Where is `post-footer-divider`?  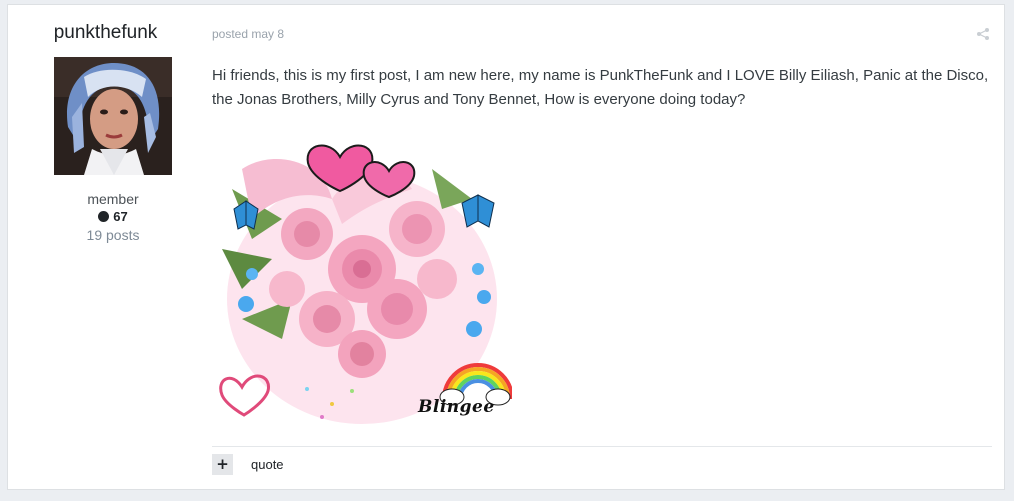
post-footer-divider is located at coordinates (602, 446).